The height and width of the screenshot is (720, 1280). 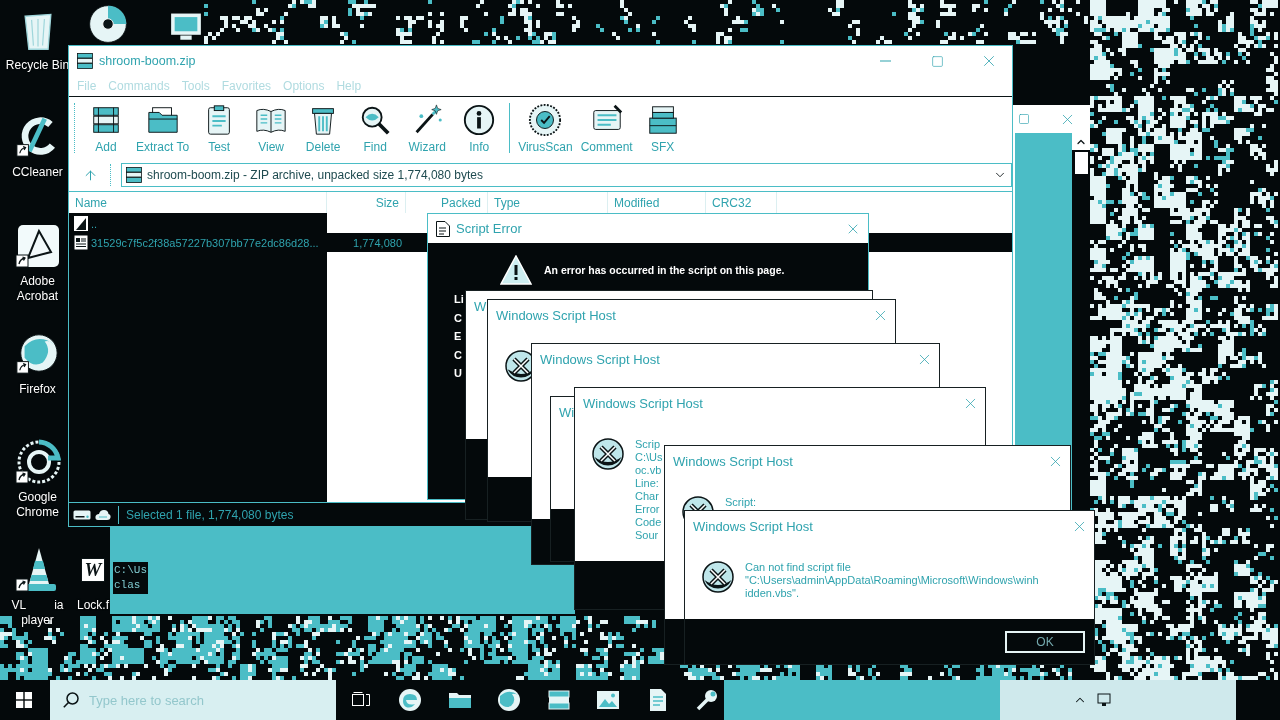 I want to click on error-message: Script:, so click(x=741, y=502).